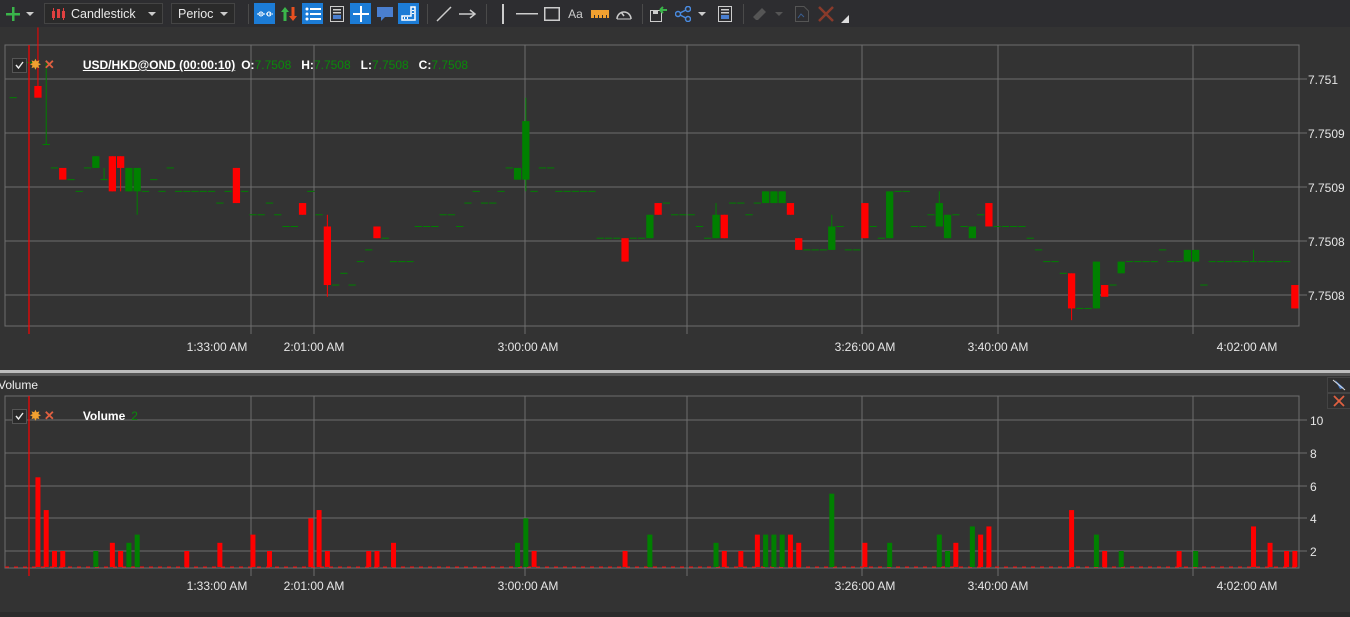 The width and height of the screenshot is (1350, 617). Describe the element at coordinates (1338, 401) in the screenshot. I see `close-pane-button` at that location.